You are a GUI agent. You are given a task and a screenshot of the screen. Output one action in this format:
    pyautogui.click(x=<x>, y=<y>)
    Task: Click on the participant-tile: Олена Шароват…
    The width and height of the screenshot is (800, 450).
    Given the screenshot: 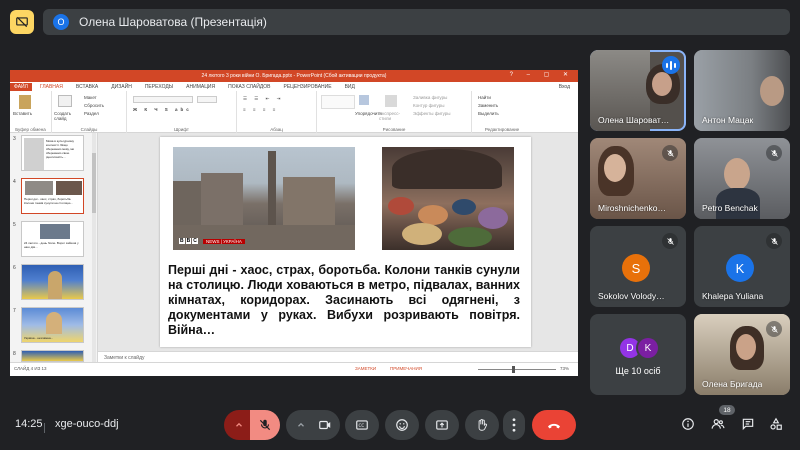 What is the action you would take?
    pyautogui.click(x=638, y=90)
    